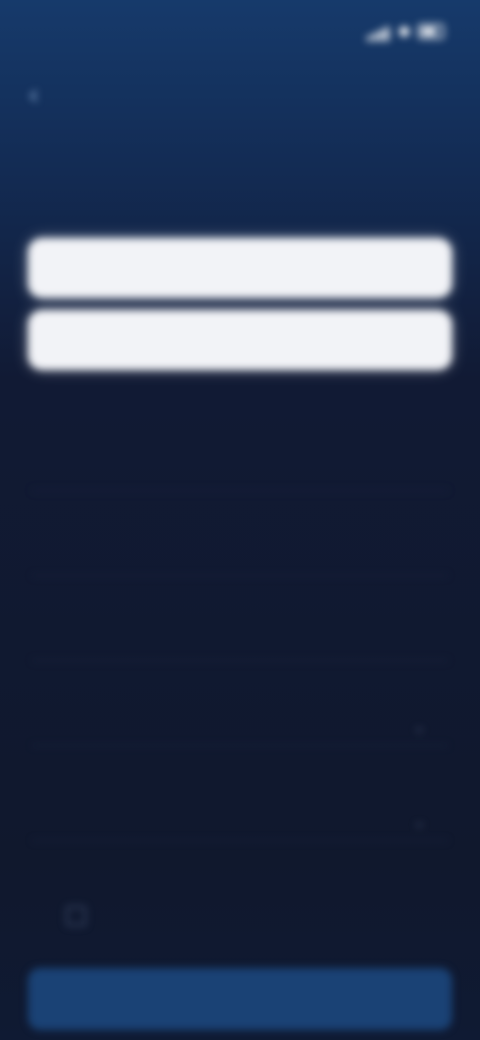 The height and width of the screenshot is (1040, 480). What do you see at coordinates (240, 30) in the screenshot?
I see `status-bar: ●` at bounding box center [240, 30].